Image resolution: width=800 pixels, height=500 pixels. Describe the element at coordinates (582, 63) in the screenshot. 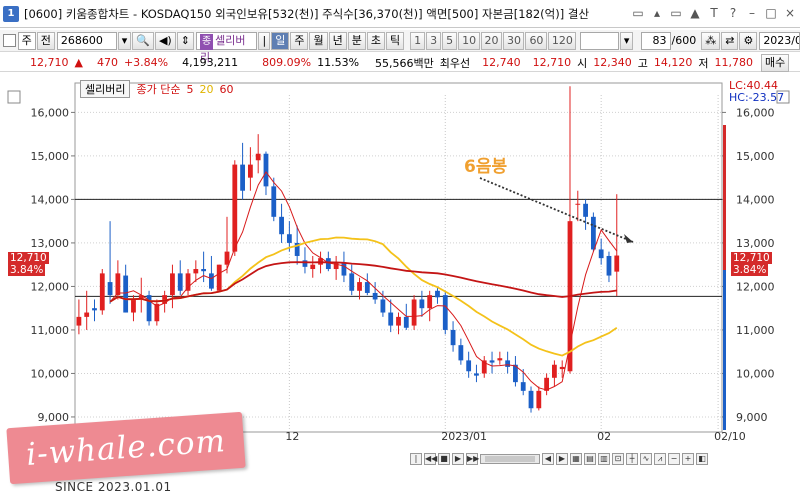

I see `open-label: 시` at that location.